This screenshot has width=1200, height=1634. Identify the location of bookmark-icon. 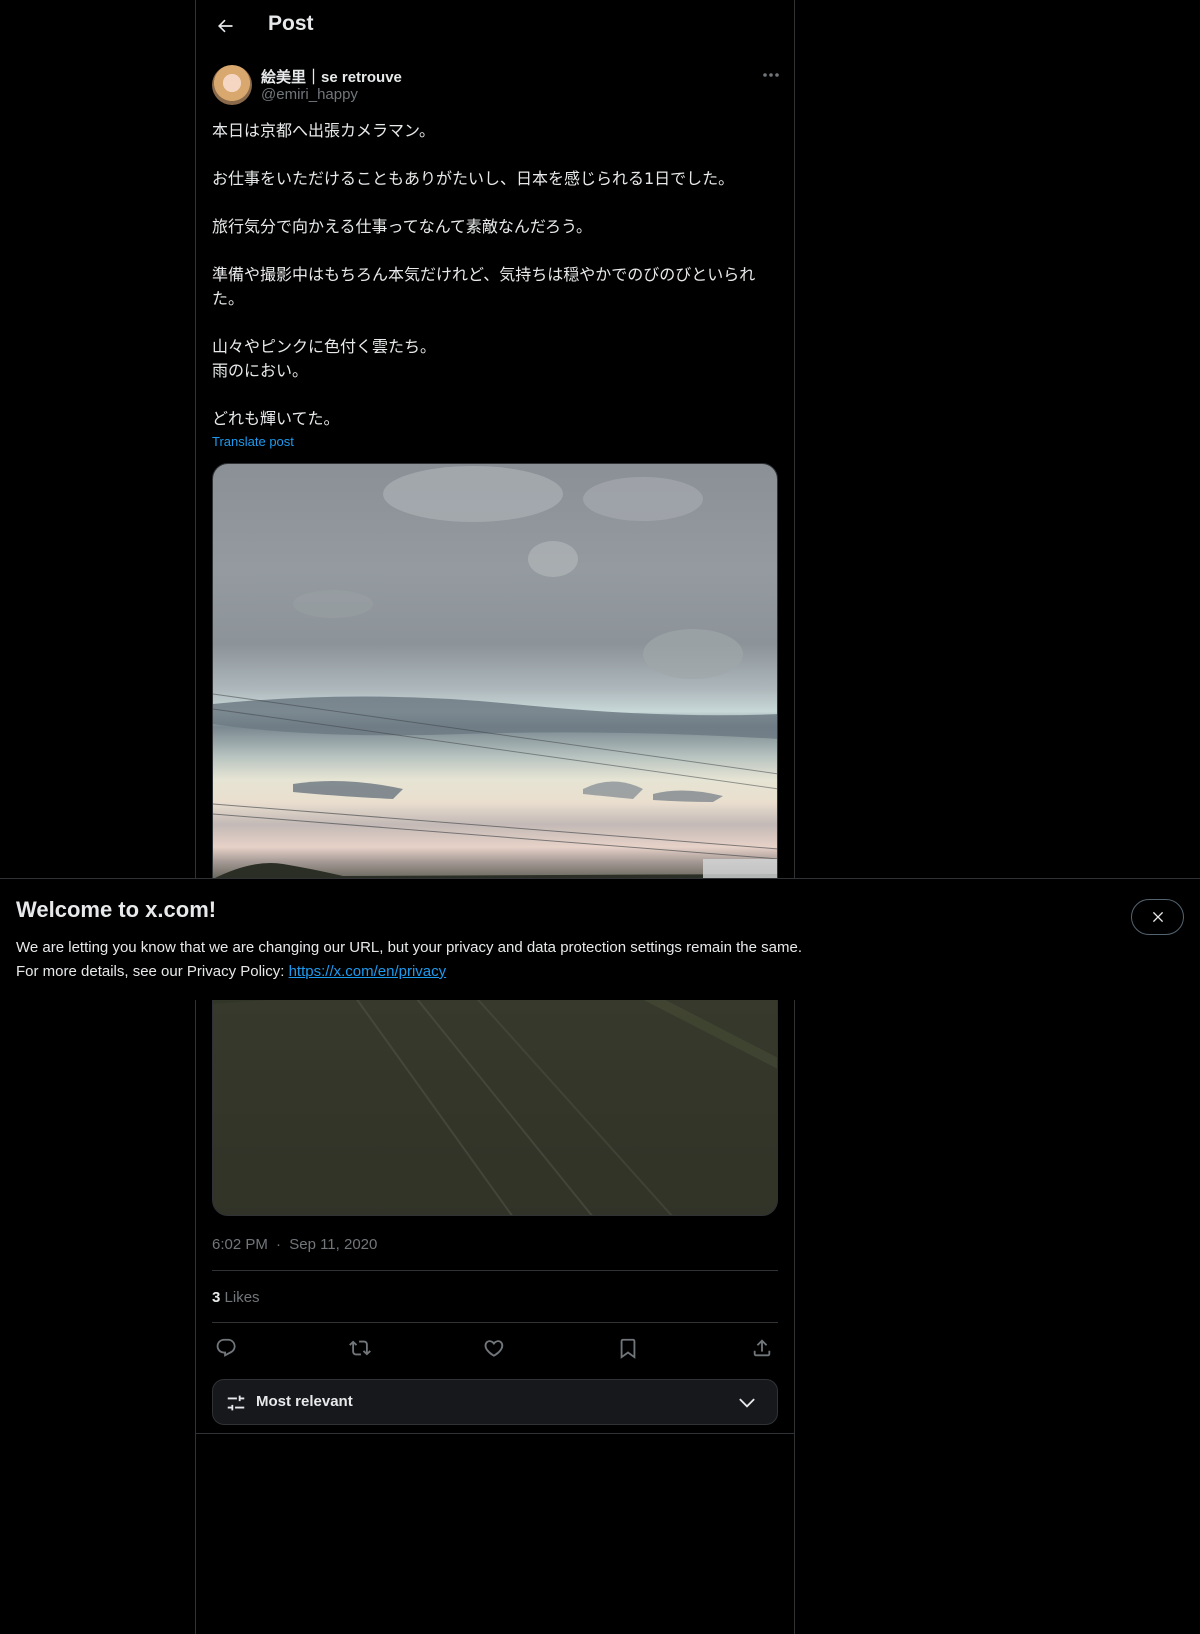
(628, 1348).